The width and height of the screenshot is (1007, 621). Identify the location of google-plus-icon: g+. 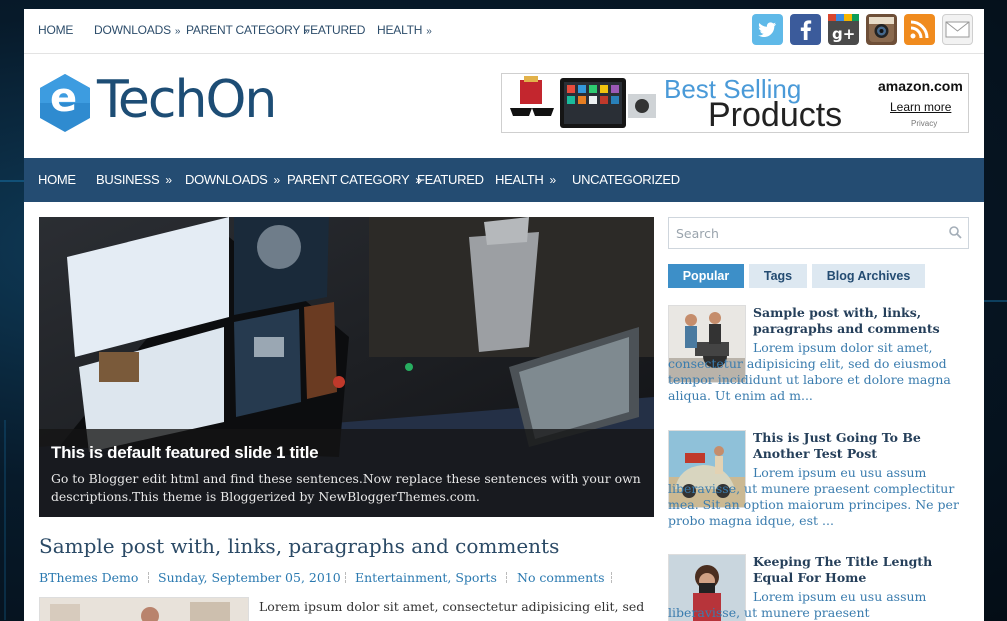
(843, 29).